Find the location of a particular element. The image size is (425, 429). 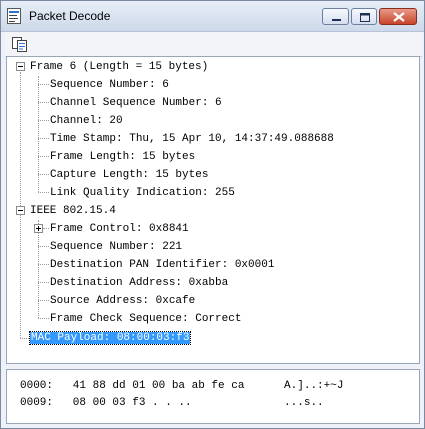

tree-item-frame-length: Frame Length: 15 bytes is located at coordinates (122, 157).